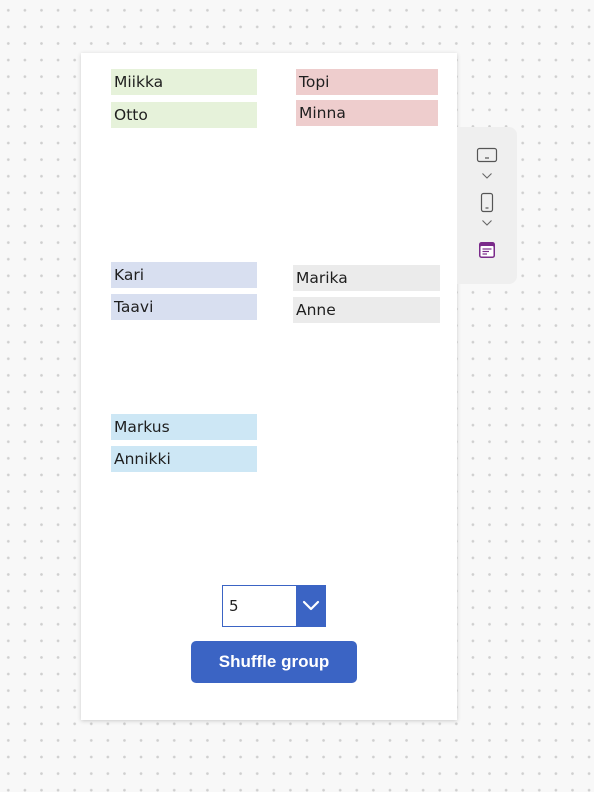  I want to click on form-layout-icon, so click(487, 250).